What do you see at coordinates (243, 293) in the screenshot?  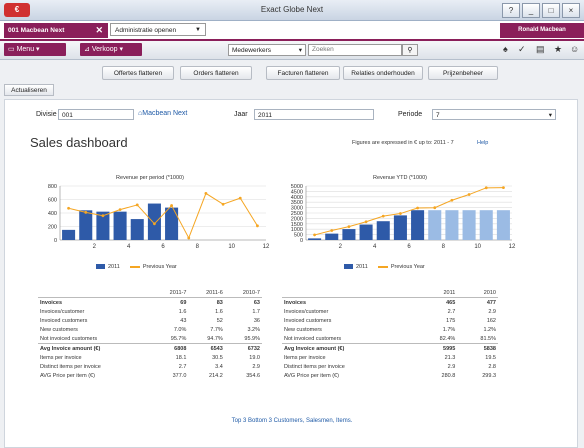 I see `column-header: 2010-7` at bounding box center [243, 293].